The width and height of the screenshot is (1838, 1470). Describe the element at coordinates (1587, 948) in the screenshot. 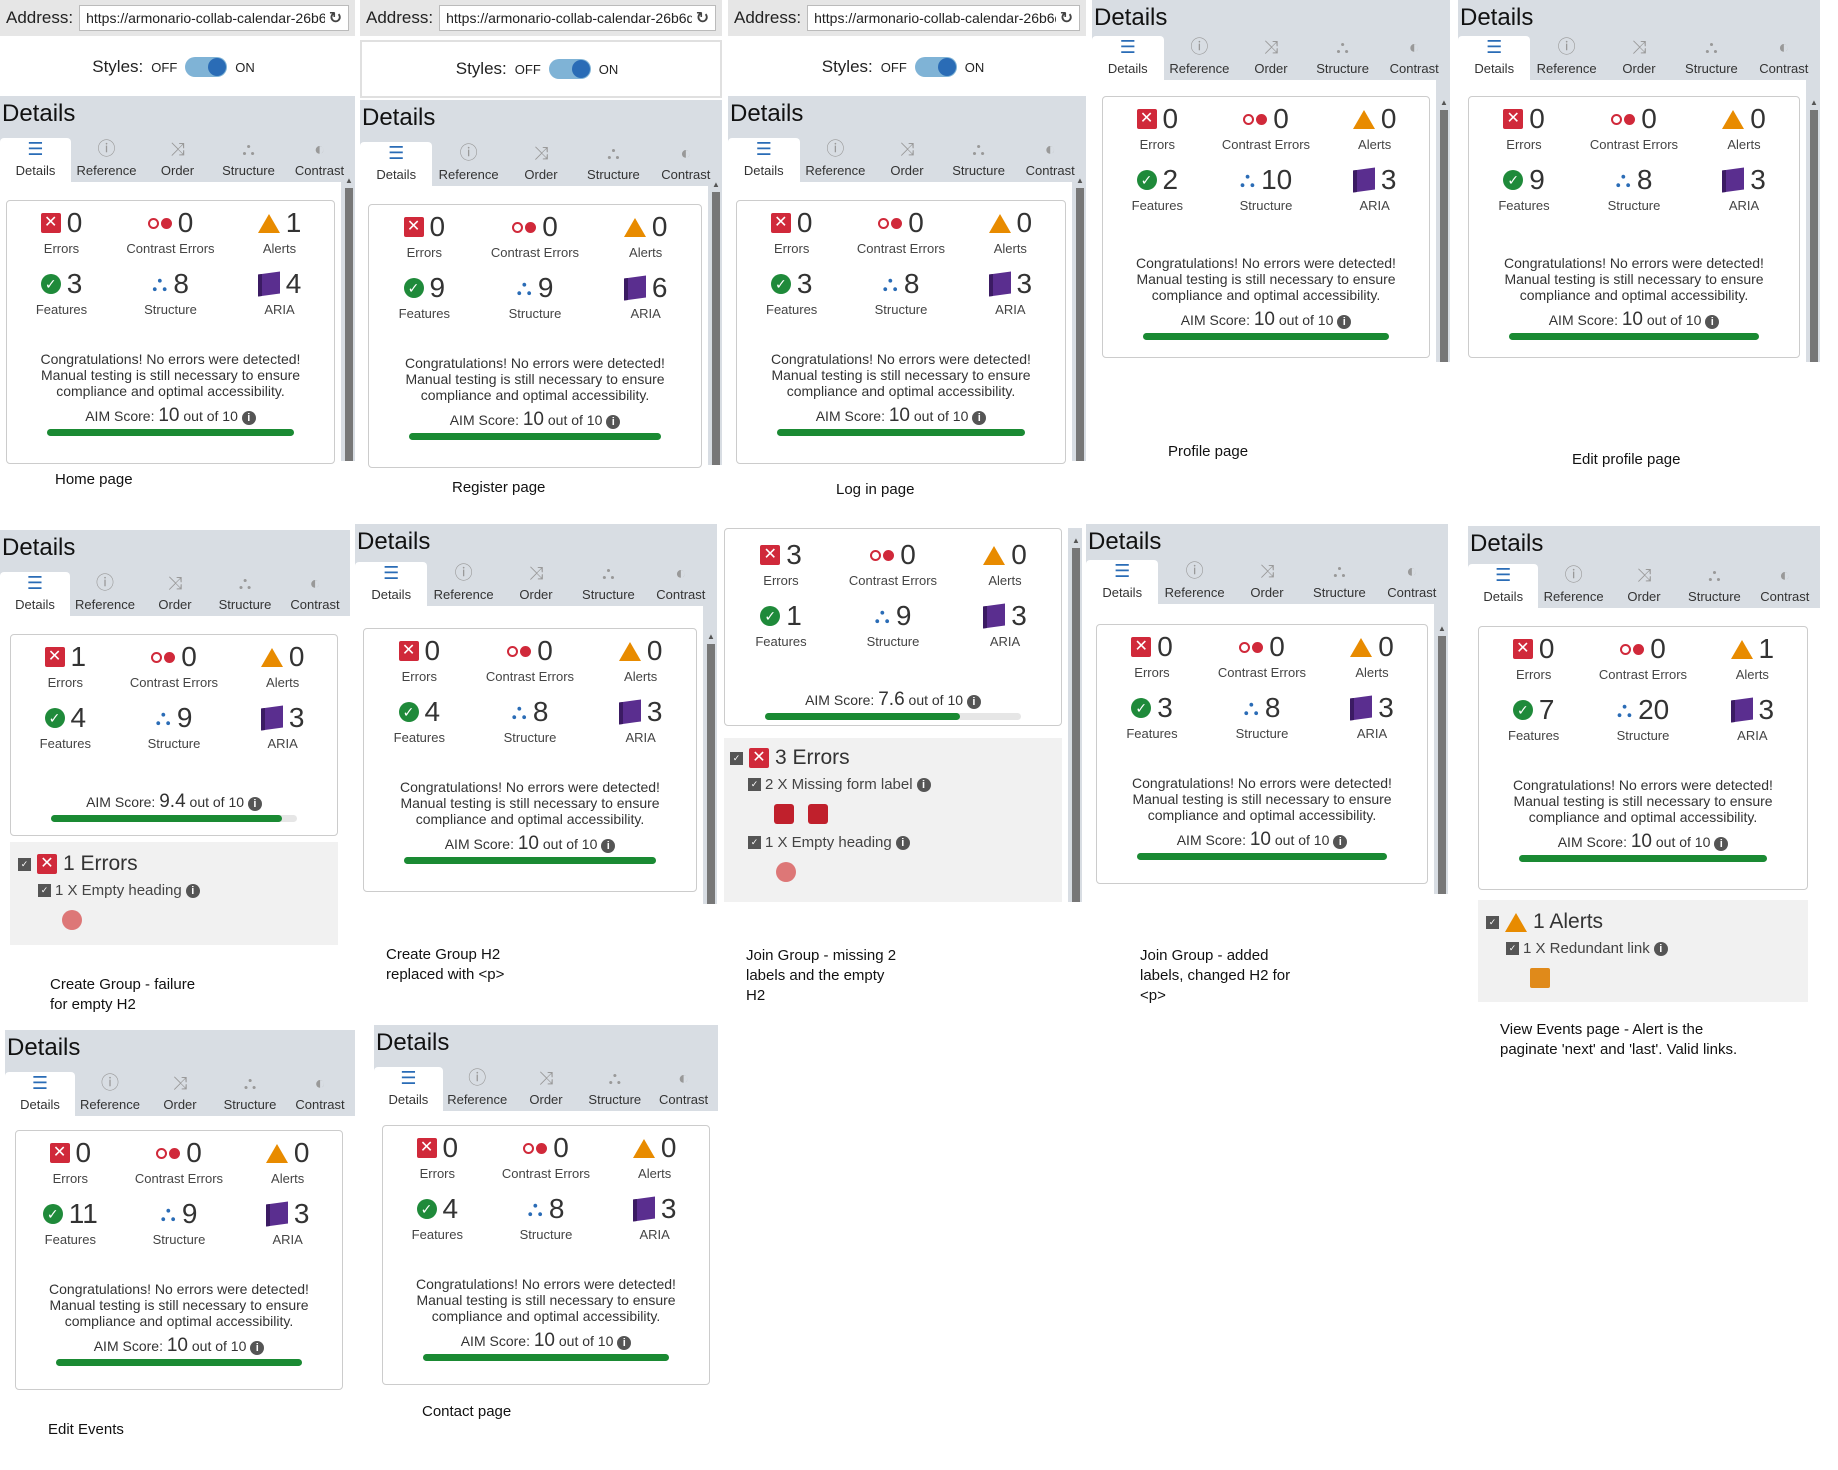

I see `issue-item: ✓ 1 X Redundant link i` at that location.